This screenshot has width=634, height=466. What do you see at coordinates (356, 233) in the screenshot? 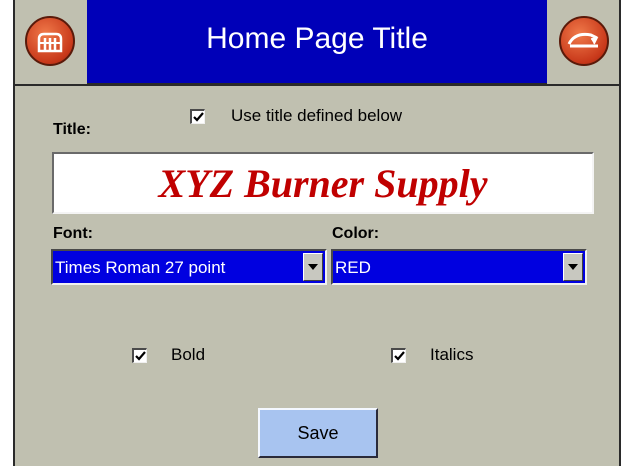
I see `color-label: Color:` at bounding box center [356, 233].